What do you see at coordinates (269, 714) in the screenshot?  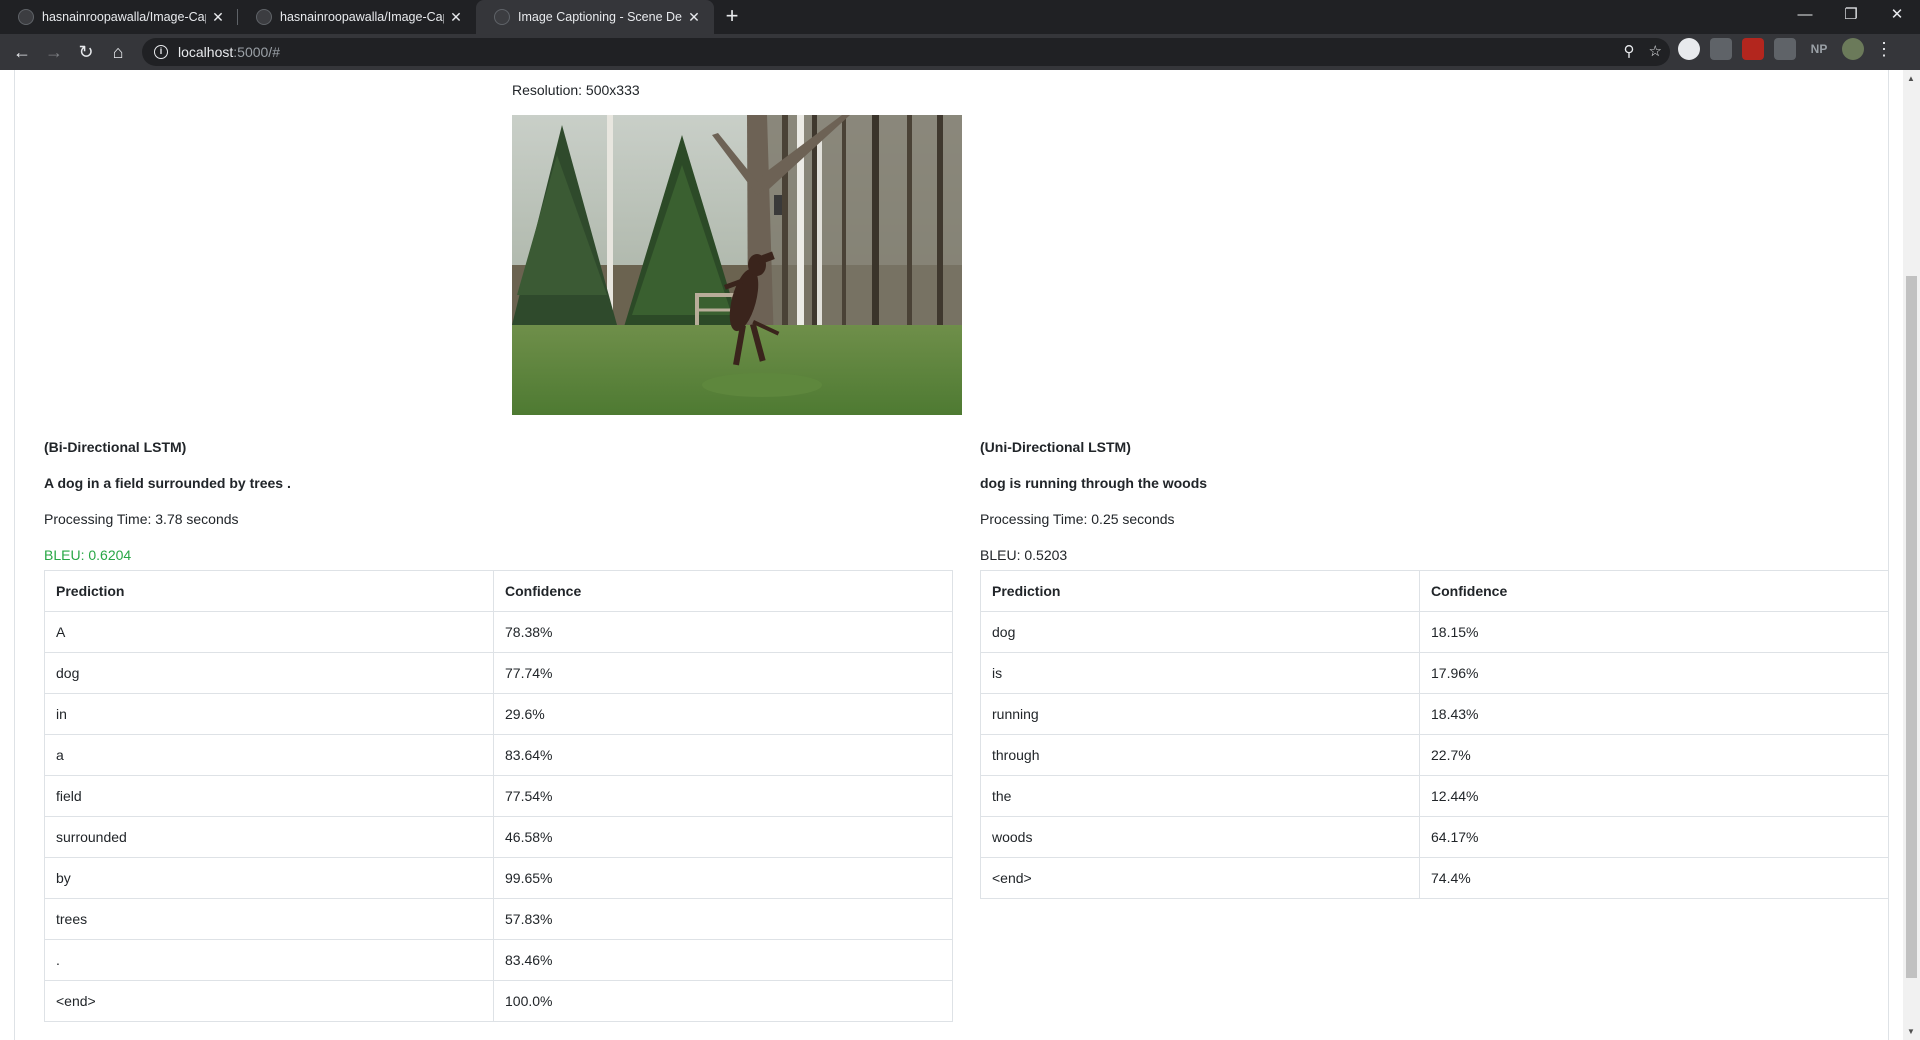 I see `prediction-cell: in` at bounding box center [269, 714].